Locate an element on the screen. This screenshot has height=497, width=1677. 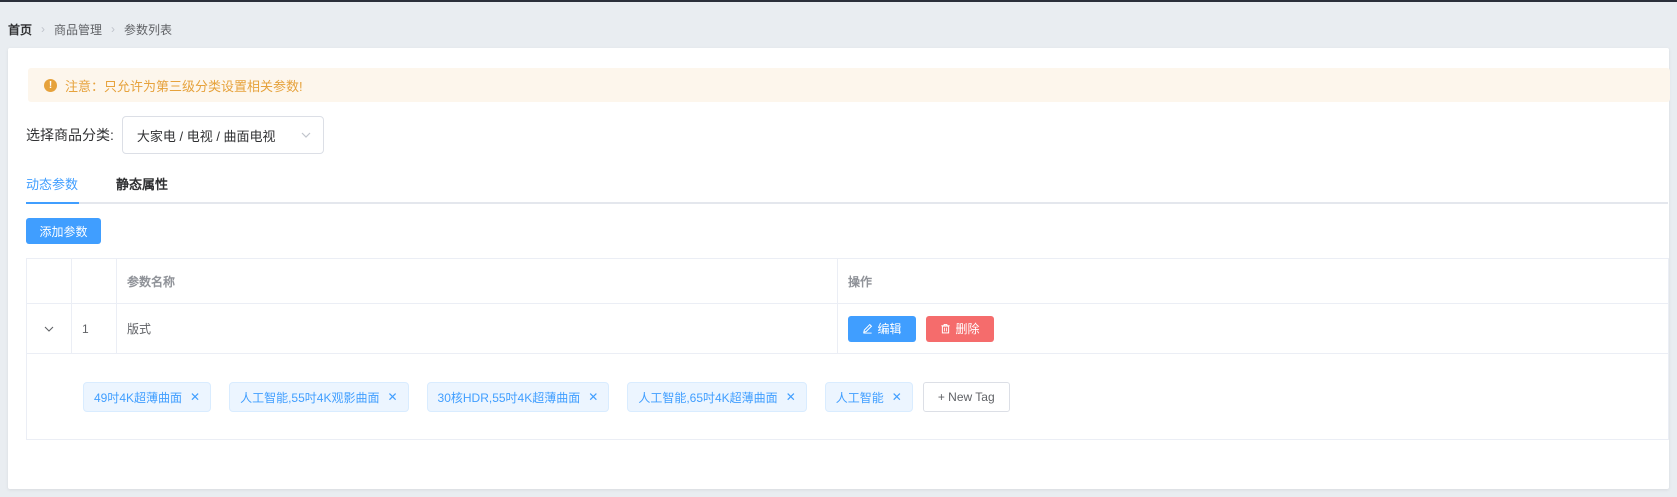
add-param-button: 添加参数 is located at coordinates (63, 231).